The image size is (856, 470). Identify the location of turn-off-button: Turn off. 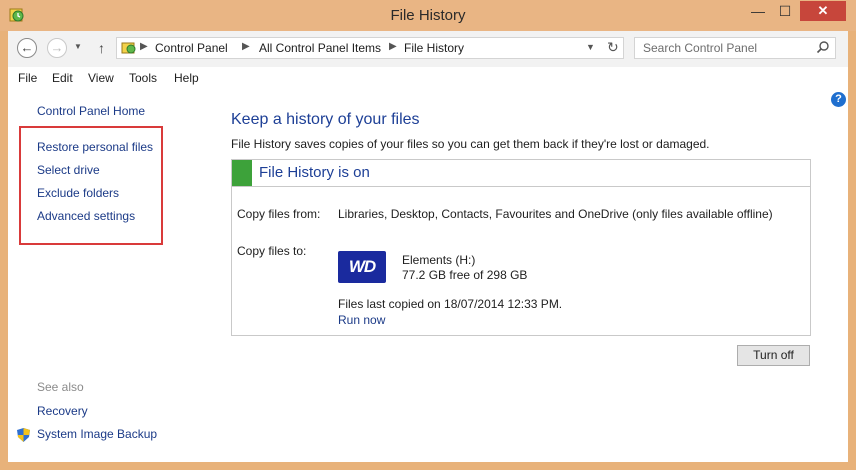
(773, 355).